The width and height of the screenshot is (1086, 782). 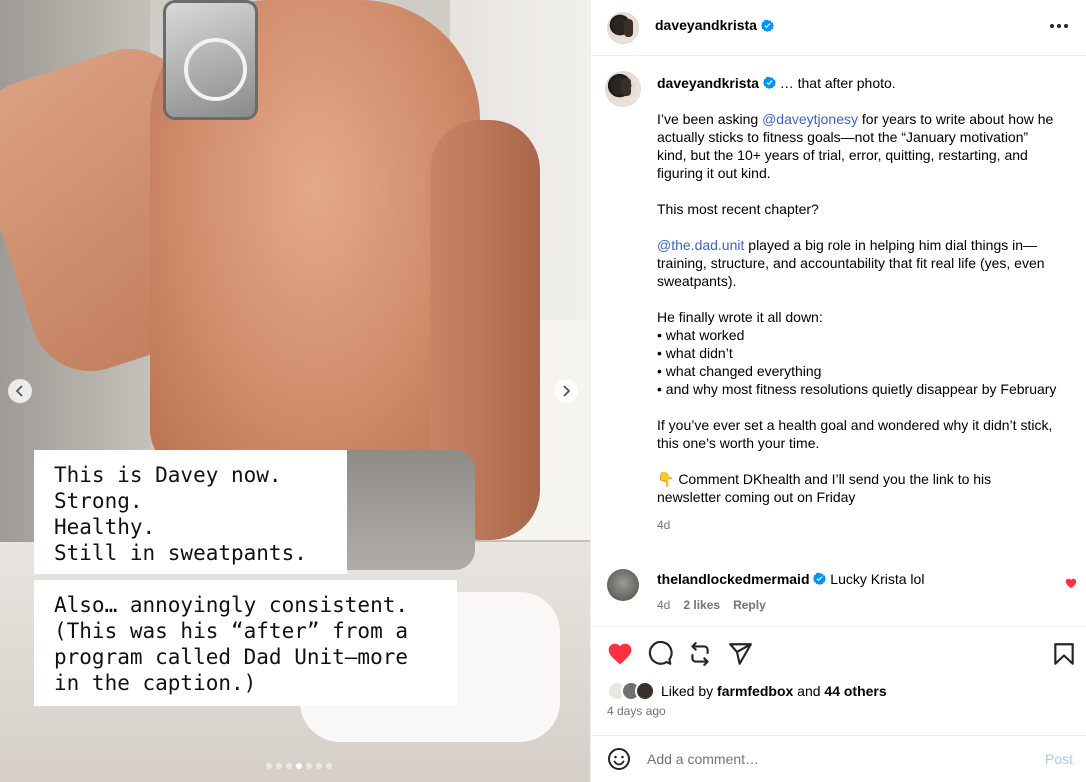 What do you see at coordinates (619, 759) in the screenshot?
I see `emoji-smiley-icon` at bounding box center [619, 759].